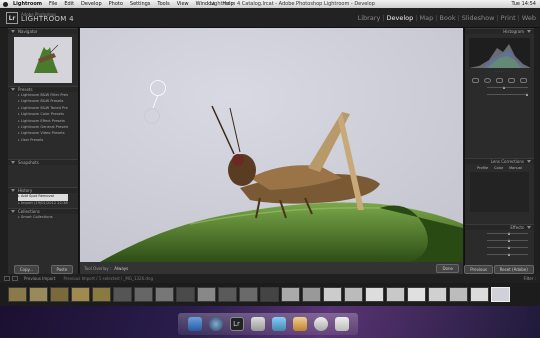  Describe the element at coordinates (523, 80) in the screenshot. I see `brush-tool-icon` at that location.